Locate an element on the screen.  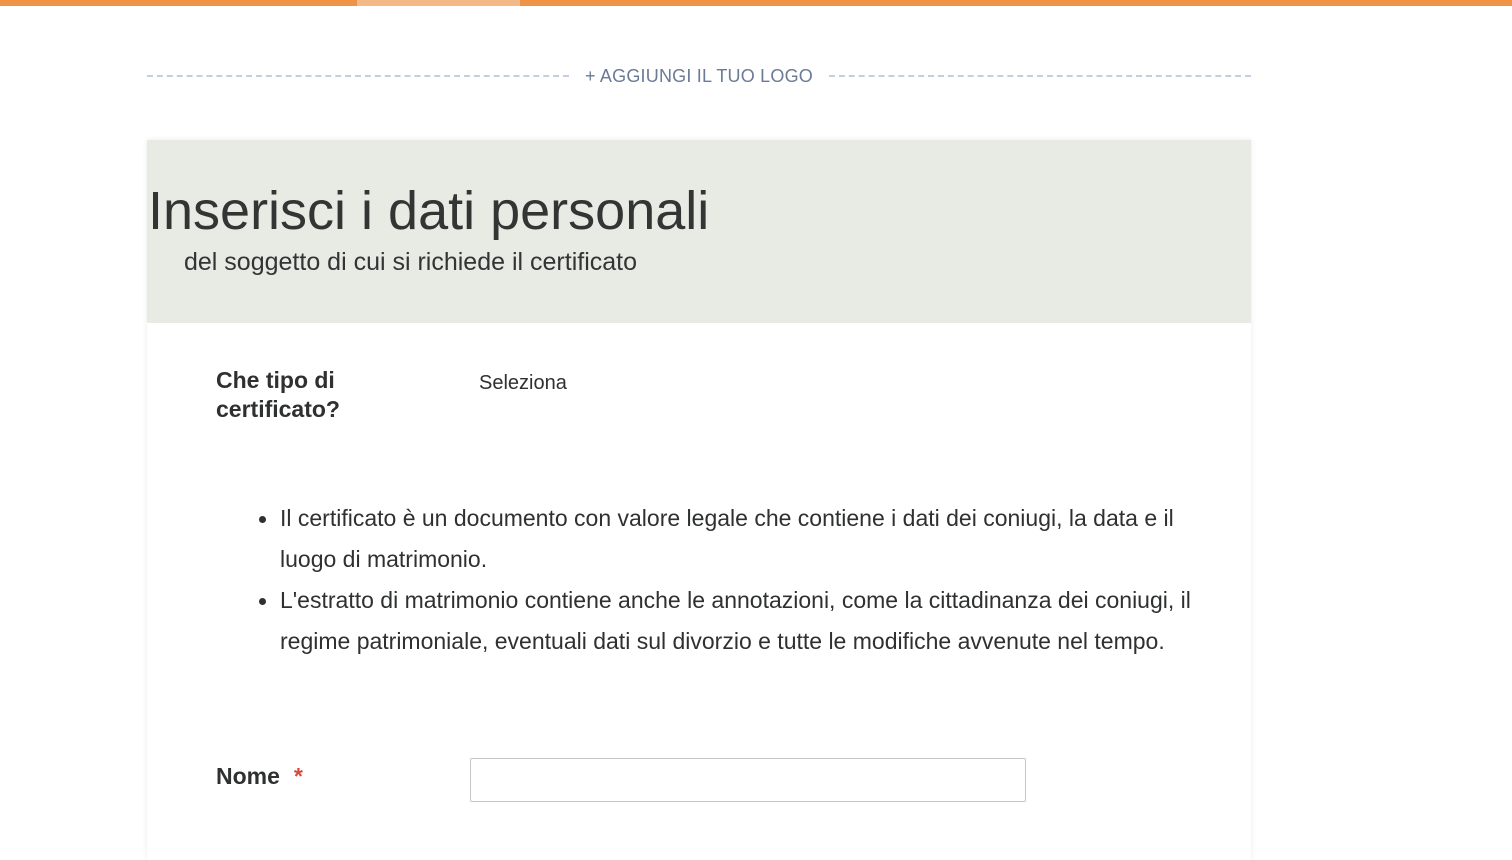
add-logo-link: + AGGIUNGI IL TUO LOGO is located at coordinates (699, 76).